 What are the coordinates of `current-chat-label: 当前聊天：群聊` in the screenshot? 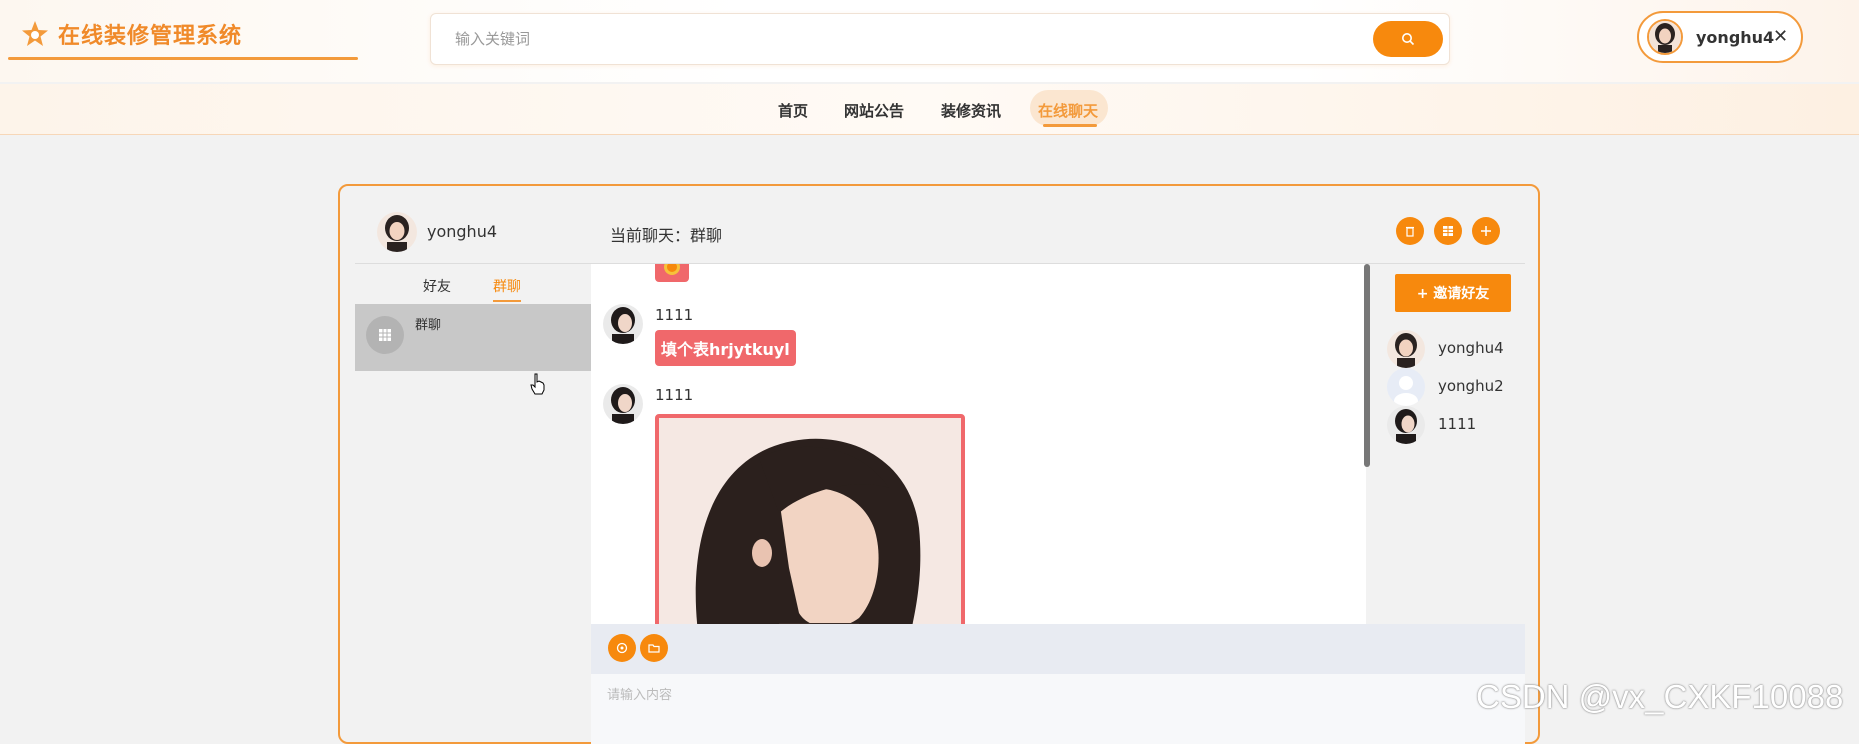 It's located at (666, 235).